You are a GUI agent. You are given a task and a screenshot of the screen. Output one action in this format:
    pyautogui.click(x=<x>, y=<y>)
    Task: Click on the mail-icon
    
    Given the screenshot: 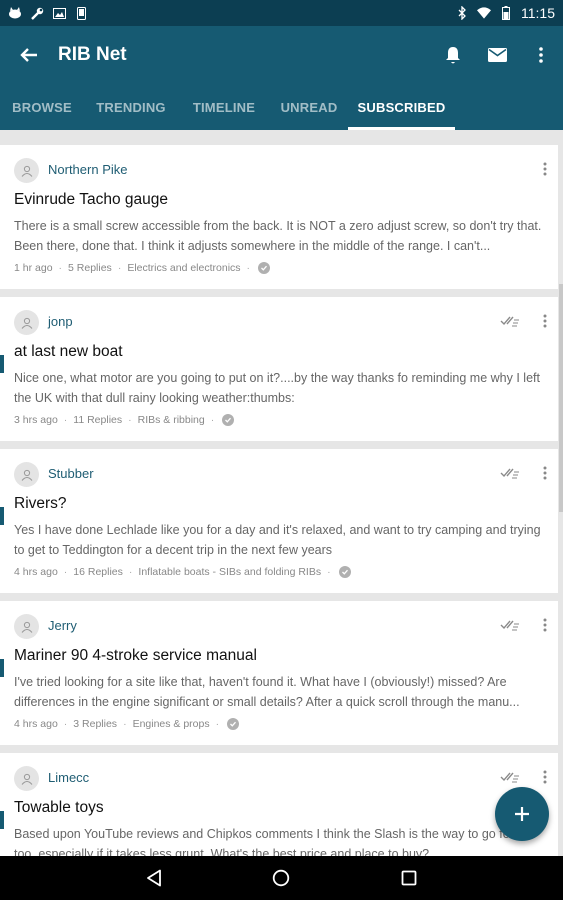 What is the action you would take?
    pyautogui.click(x=497, y=55)
    